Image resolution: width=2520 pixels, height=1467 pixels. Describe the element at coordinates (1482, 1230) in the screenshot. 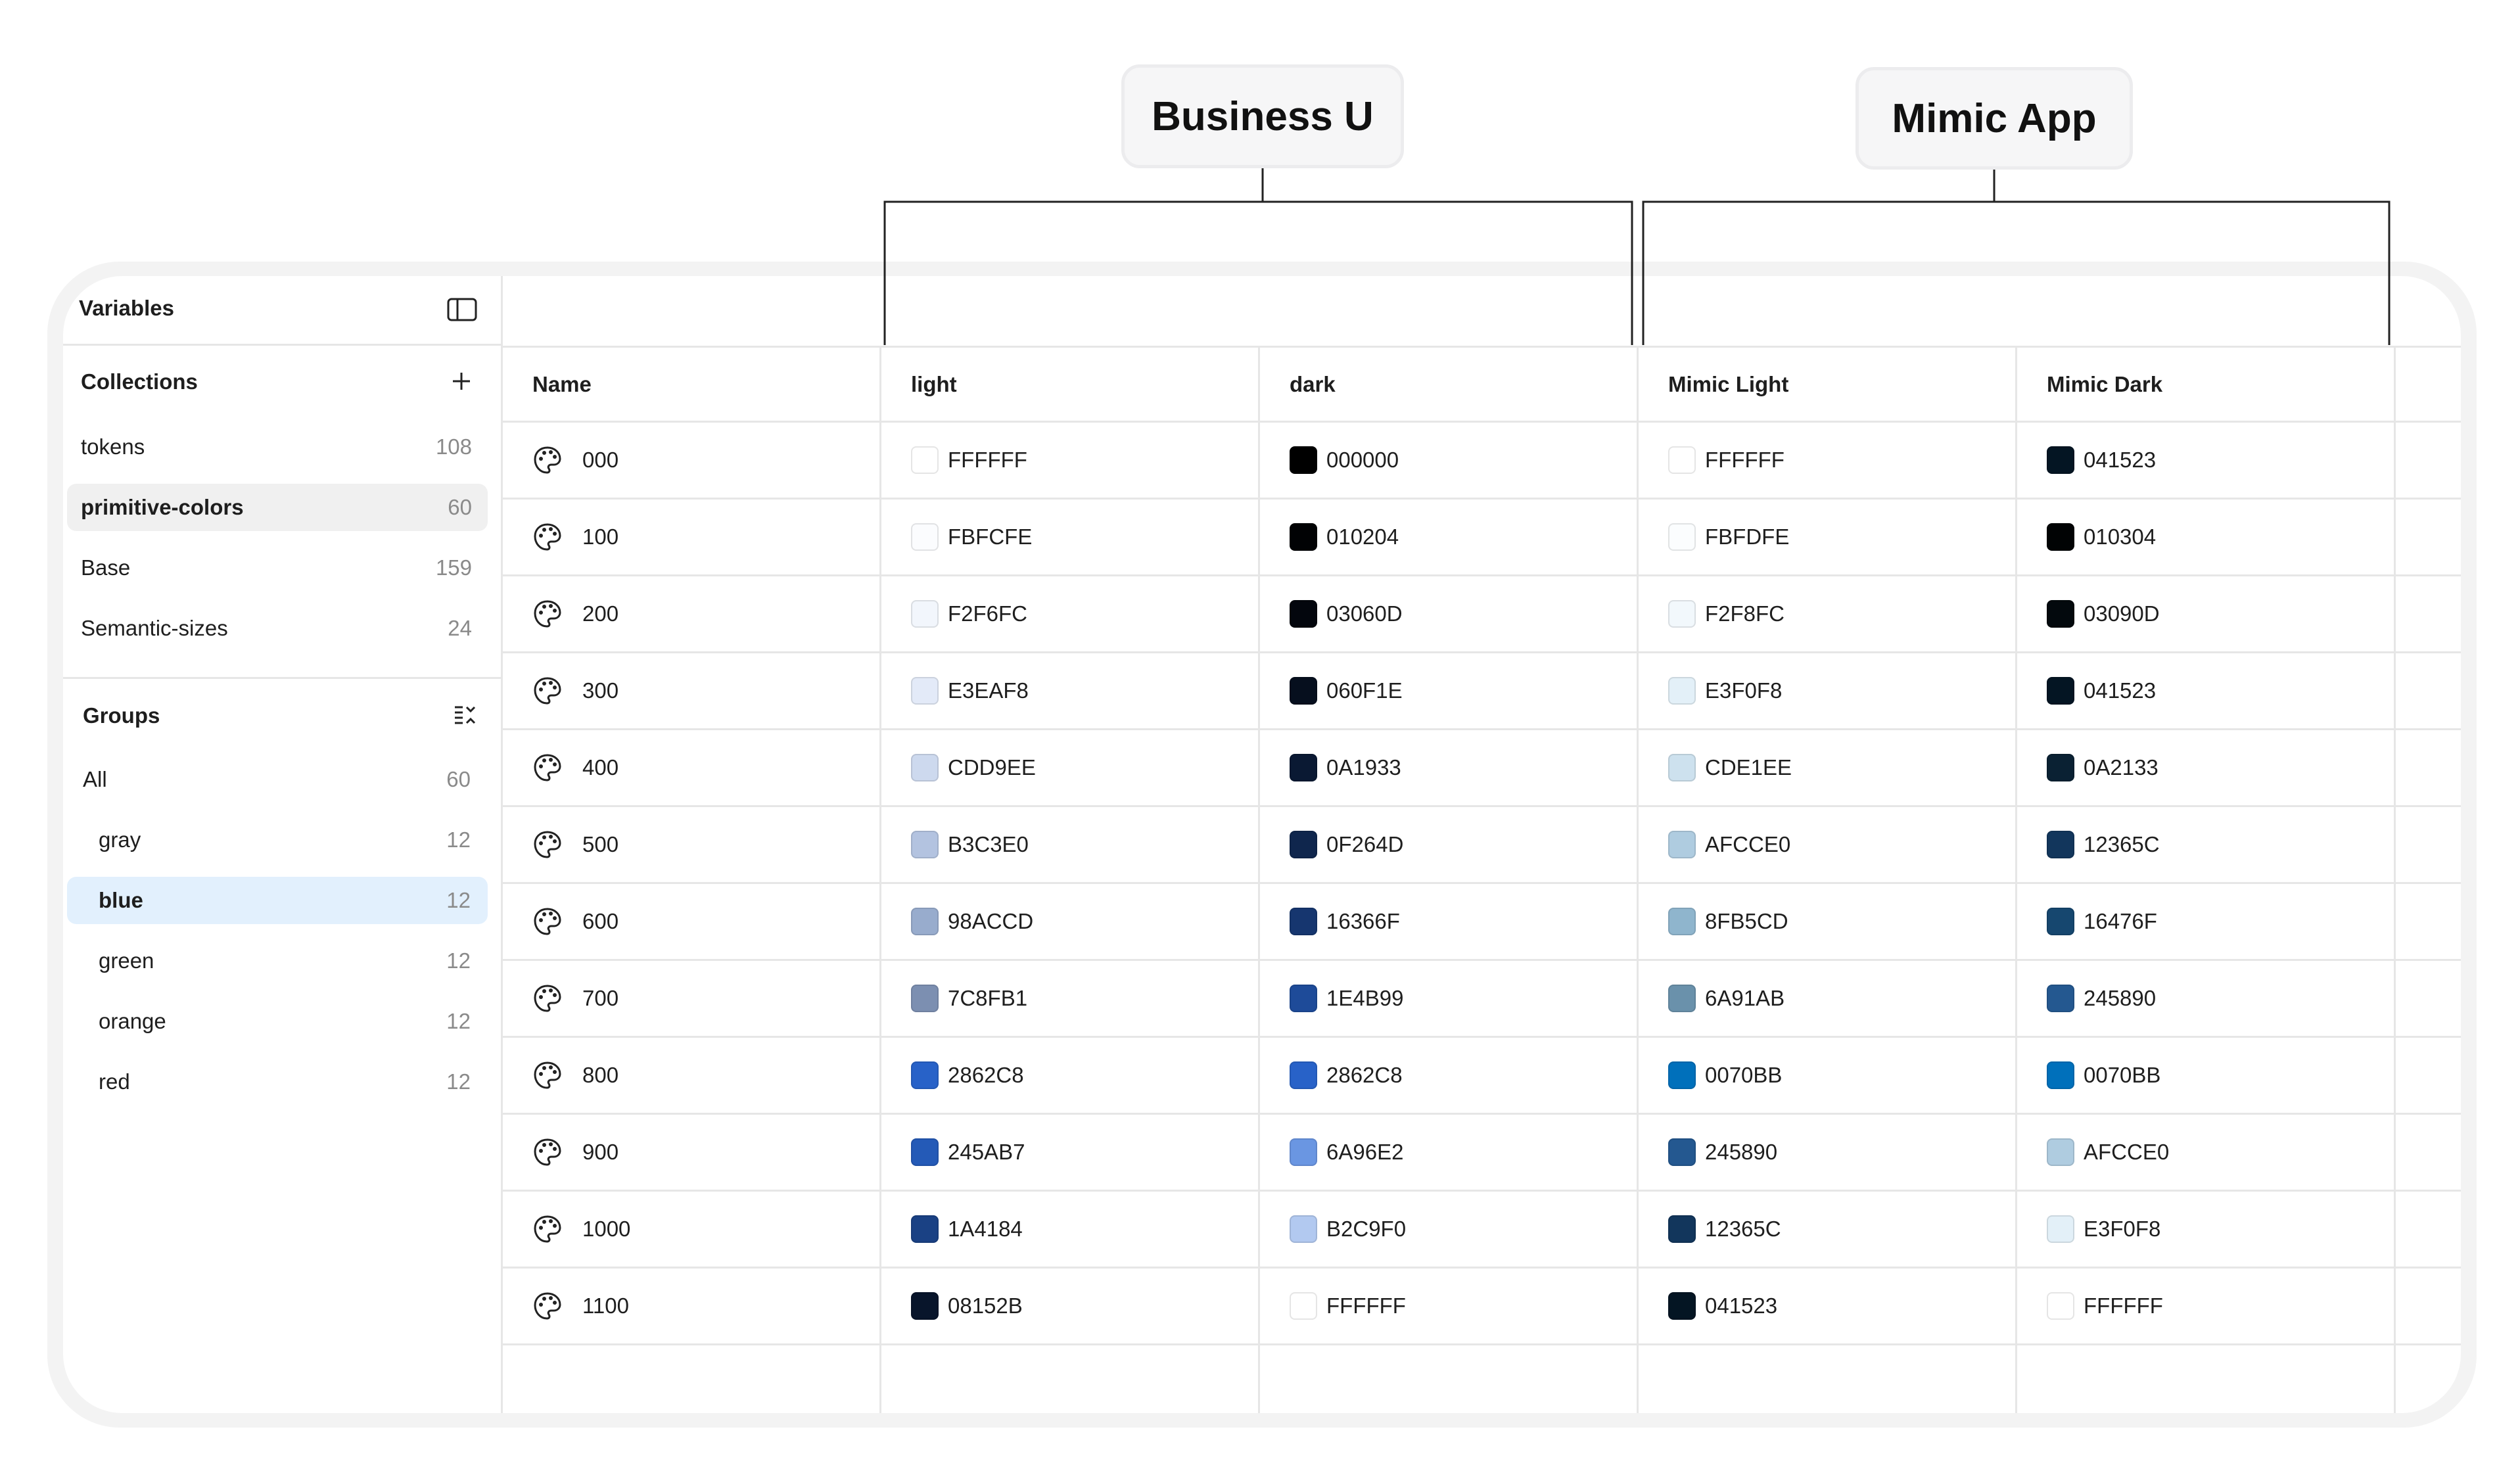

I see `table-row: 1000 1A4184 B2C9F0 12365C E3F0F8` at that location.